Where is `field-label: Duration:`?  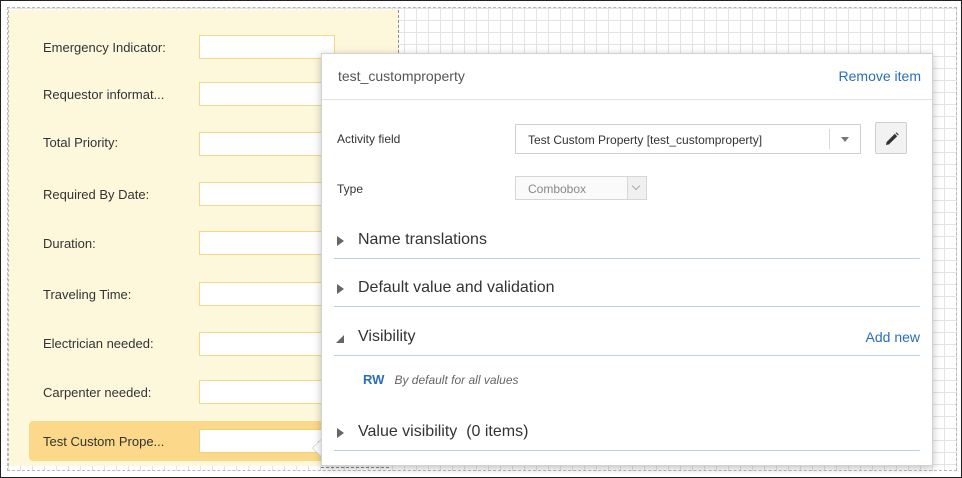 field-label: Duration: is located at coordinates (69, 243).